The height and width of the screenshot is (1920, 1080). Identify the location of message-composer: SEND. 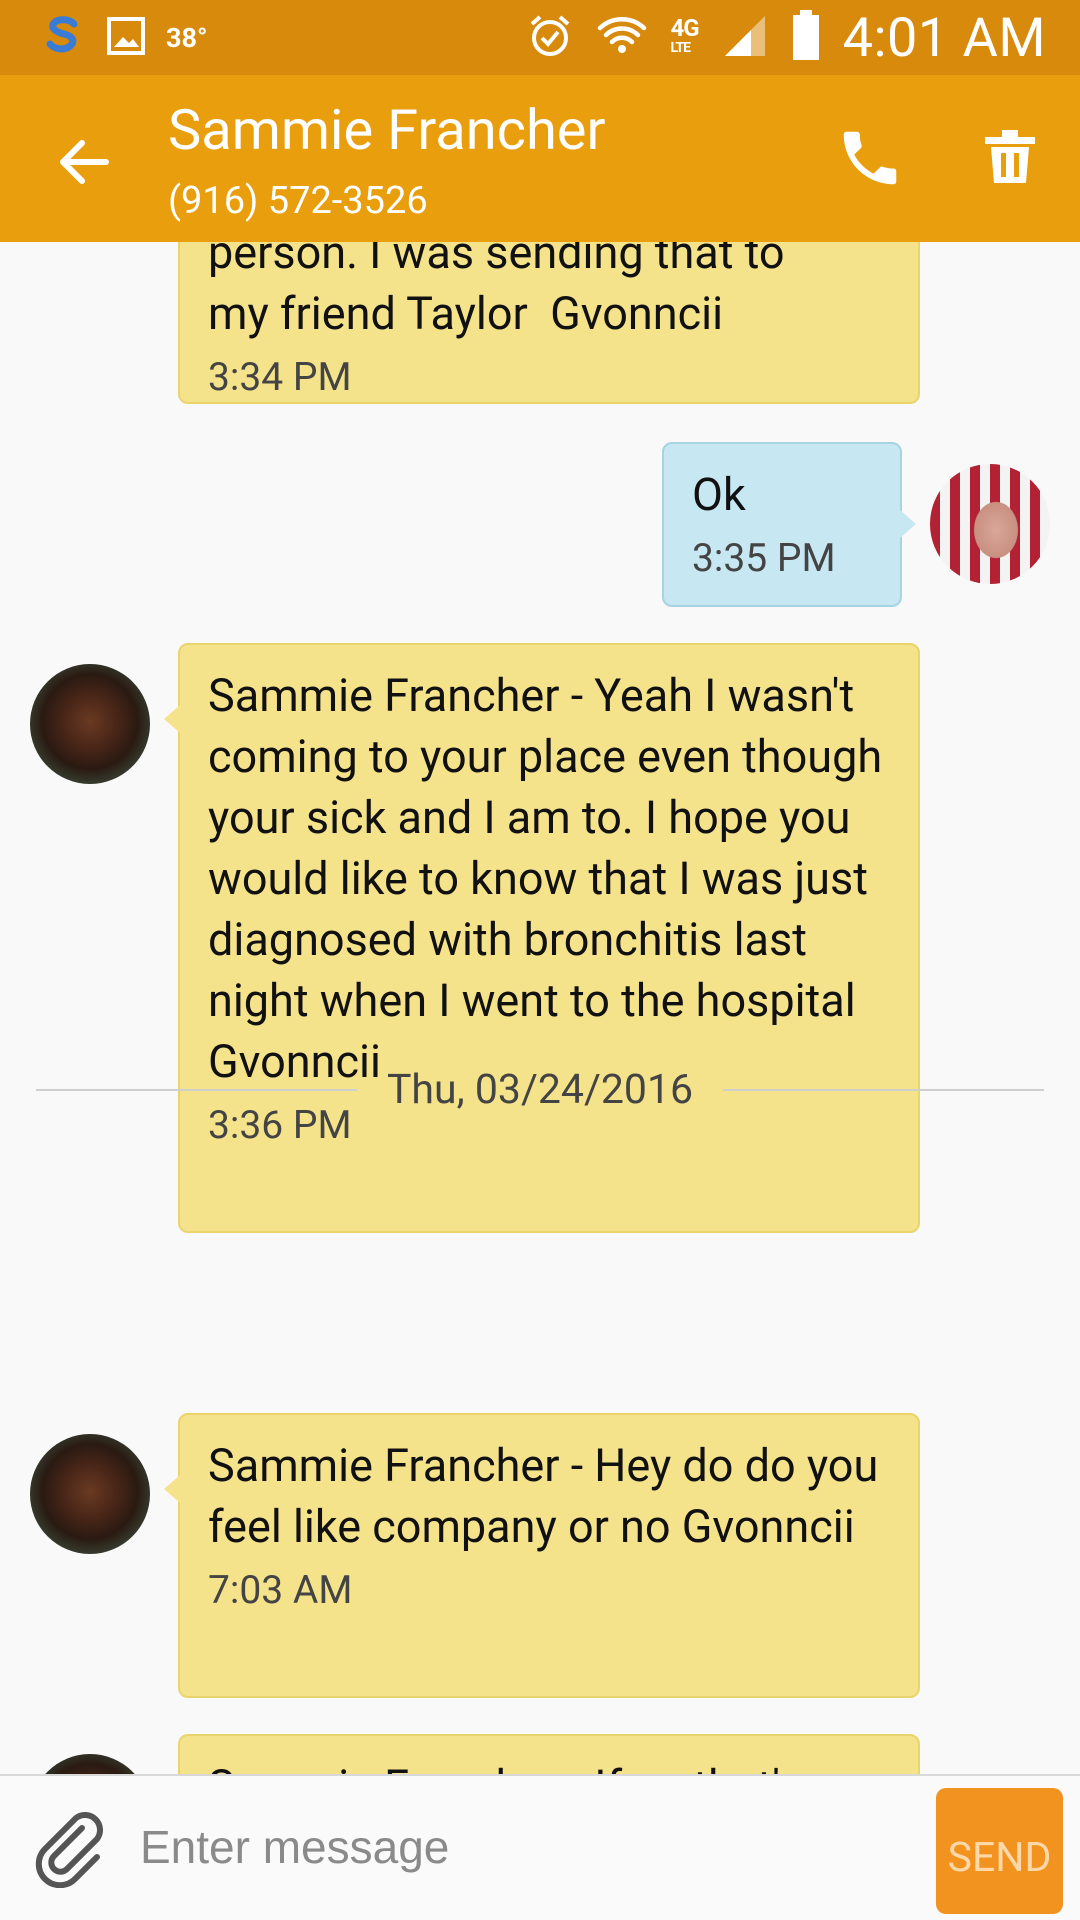
(540, 1847).